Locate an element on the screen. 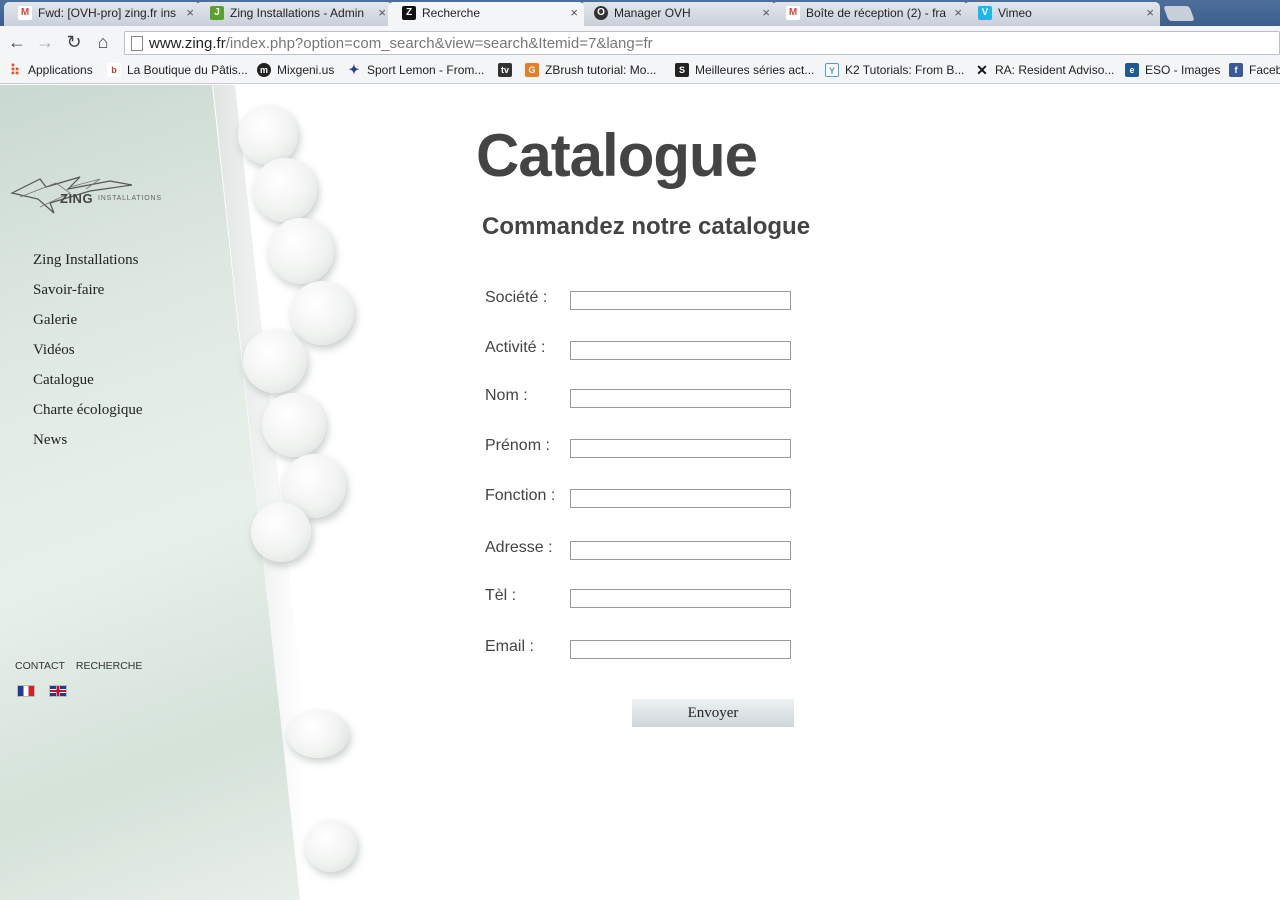 The width and height of the screenshot is (1280, 900). ovh-icon: O is located at coordinates (601, 13).